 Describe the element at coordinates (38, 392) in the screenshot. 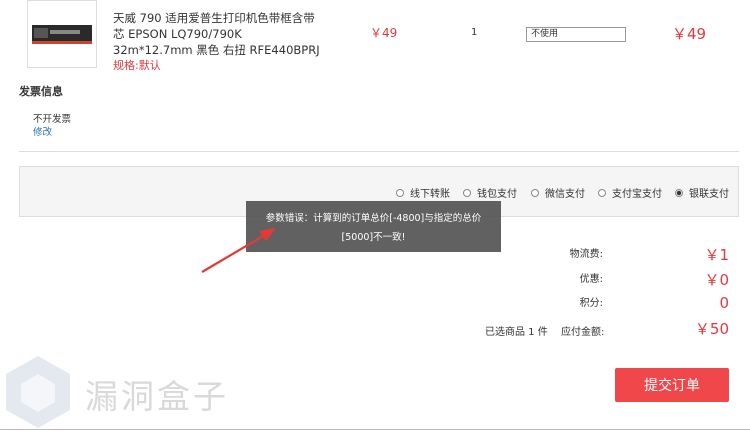

I see `watermark-logo-icon` at that location.